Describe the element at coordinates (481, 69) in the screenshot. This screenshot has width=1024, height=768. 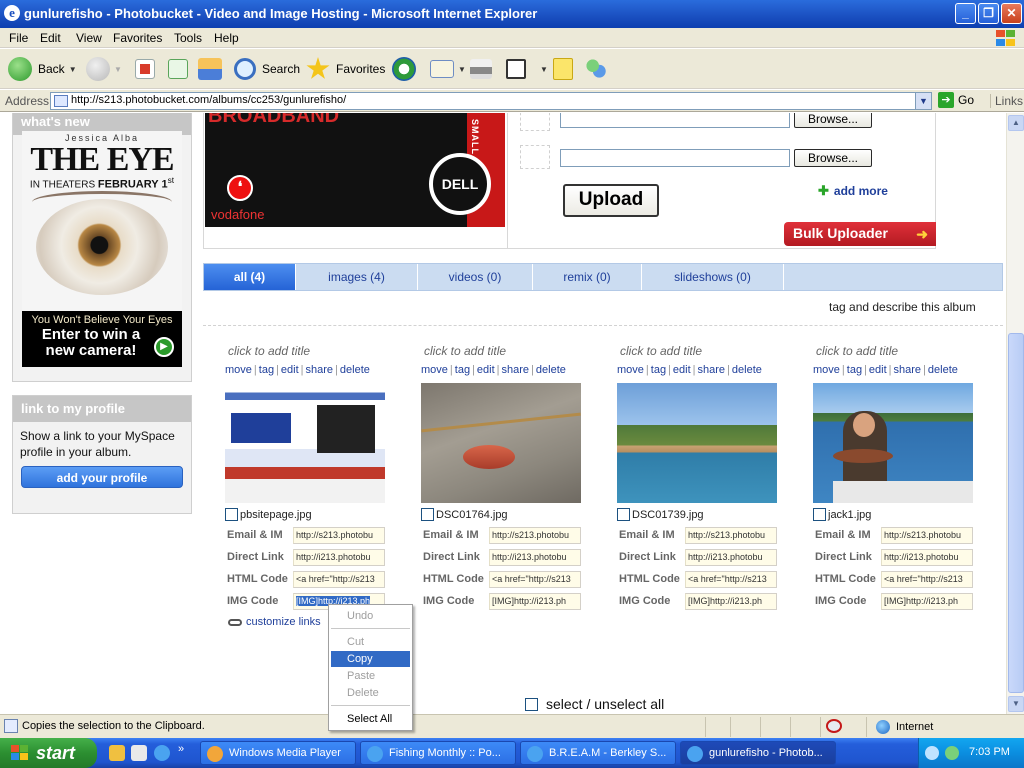
I see `print-button` at that location.